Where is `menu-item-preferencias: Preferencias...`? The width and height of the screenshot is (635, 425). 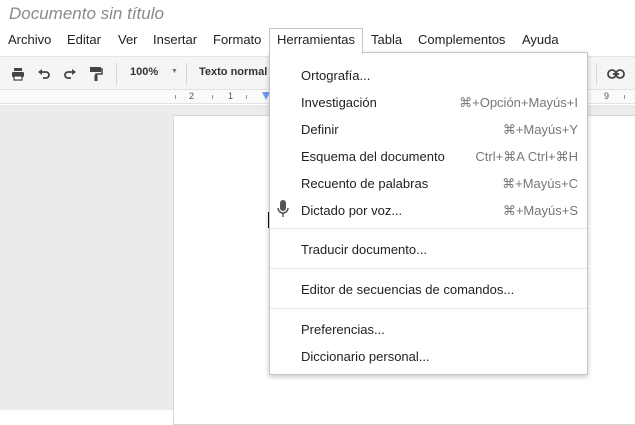
menu-item-preferencias: Preferencias... is located at coordinates (428, 328).